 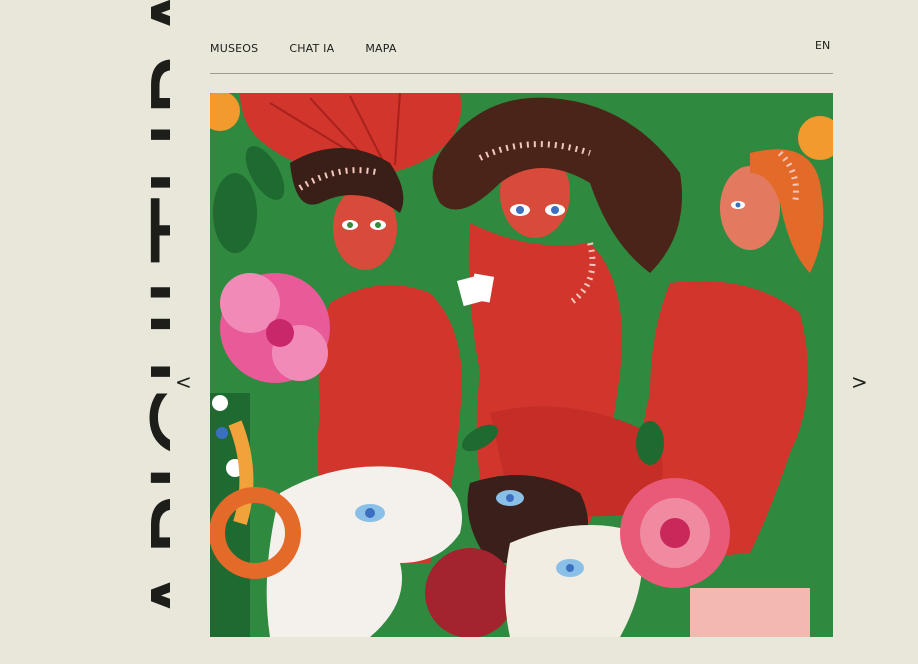 What do you see at coordinates (380, 48) in the screenshot?
I see `nav-item-mapa: MAPA` at bounding box center [380, 48].